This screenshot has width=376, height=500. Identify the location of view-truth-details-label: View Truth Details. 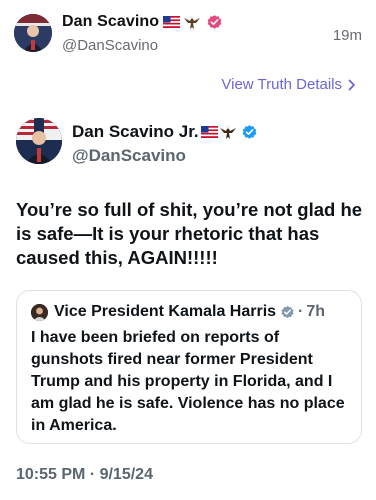
(281, 84).